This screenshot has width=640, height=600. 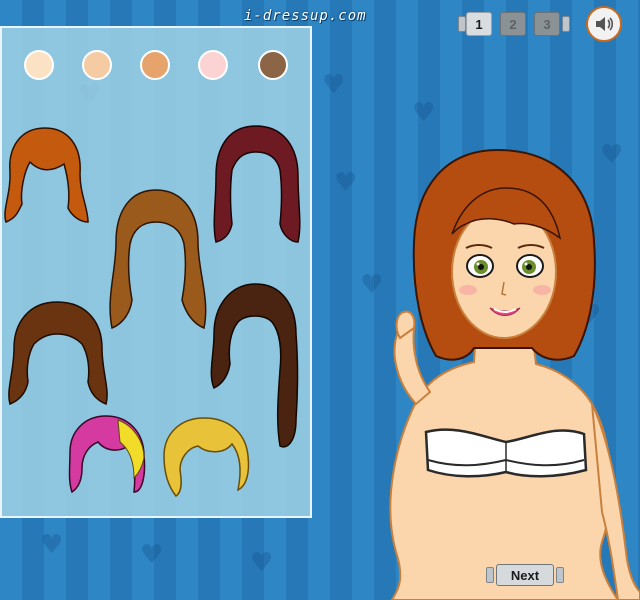 I want to click on next-right-cap, so click(x=560, y=575).